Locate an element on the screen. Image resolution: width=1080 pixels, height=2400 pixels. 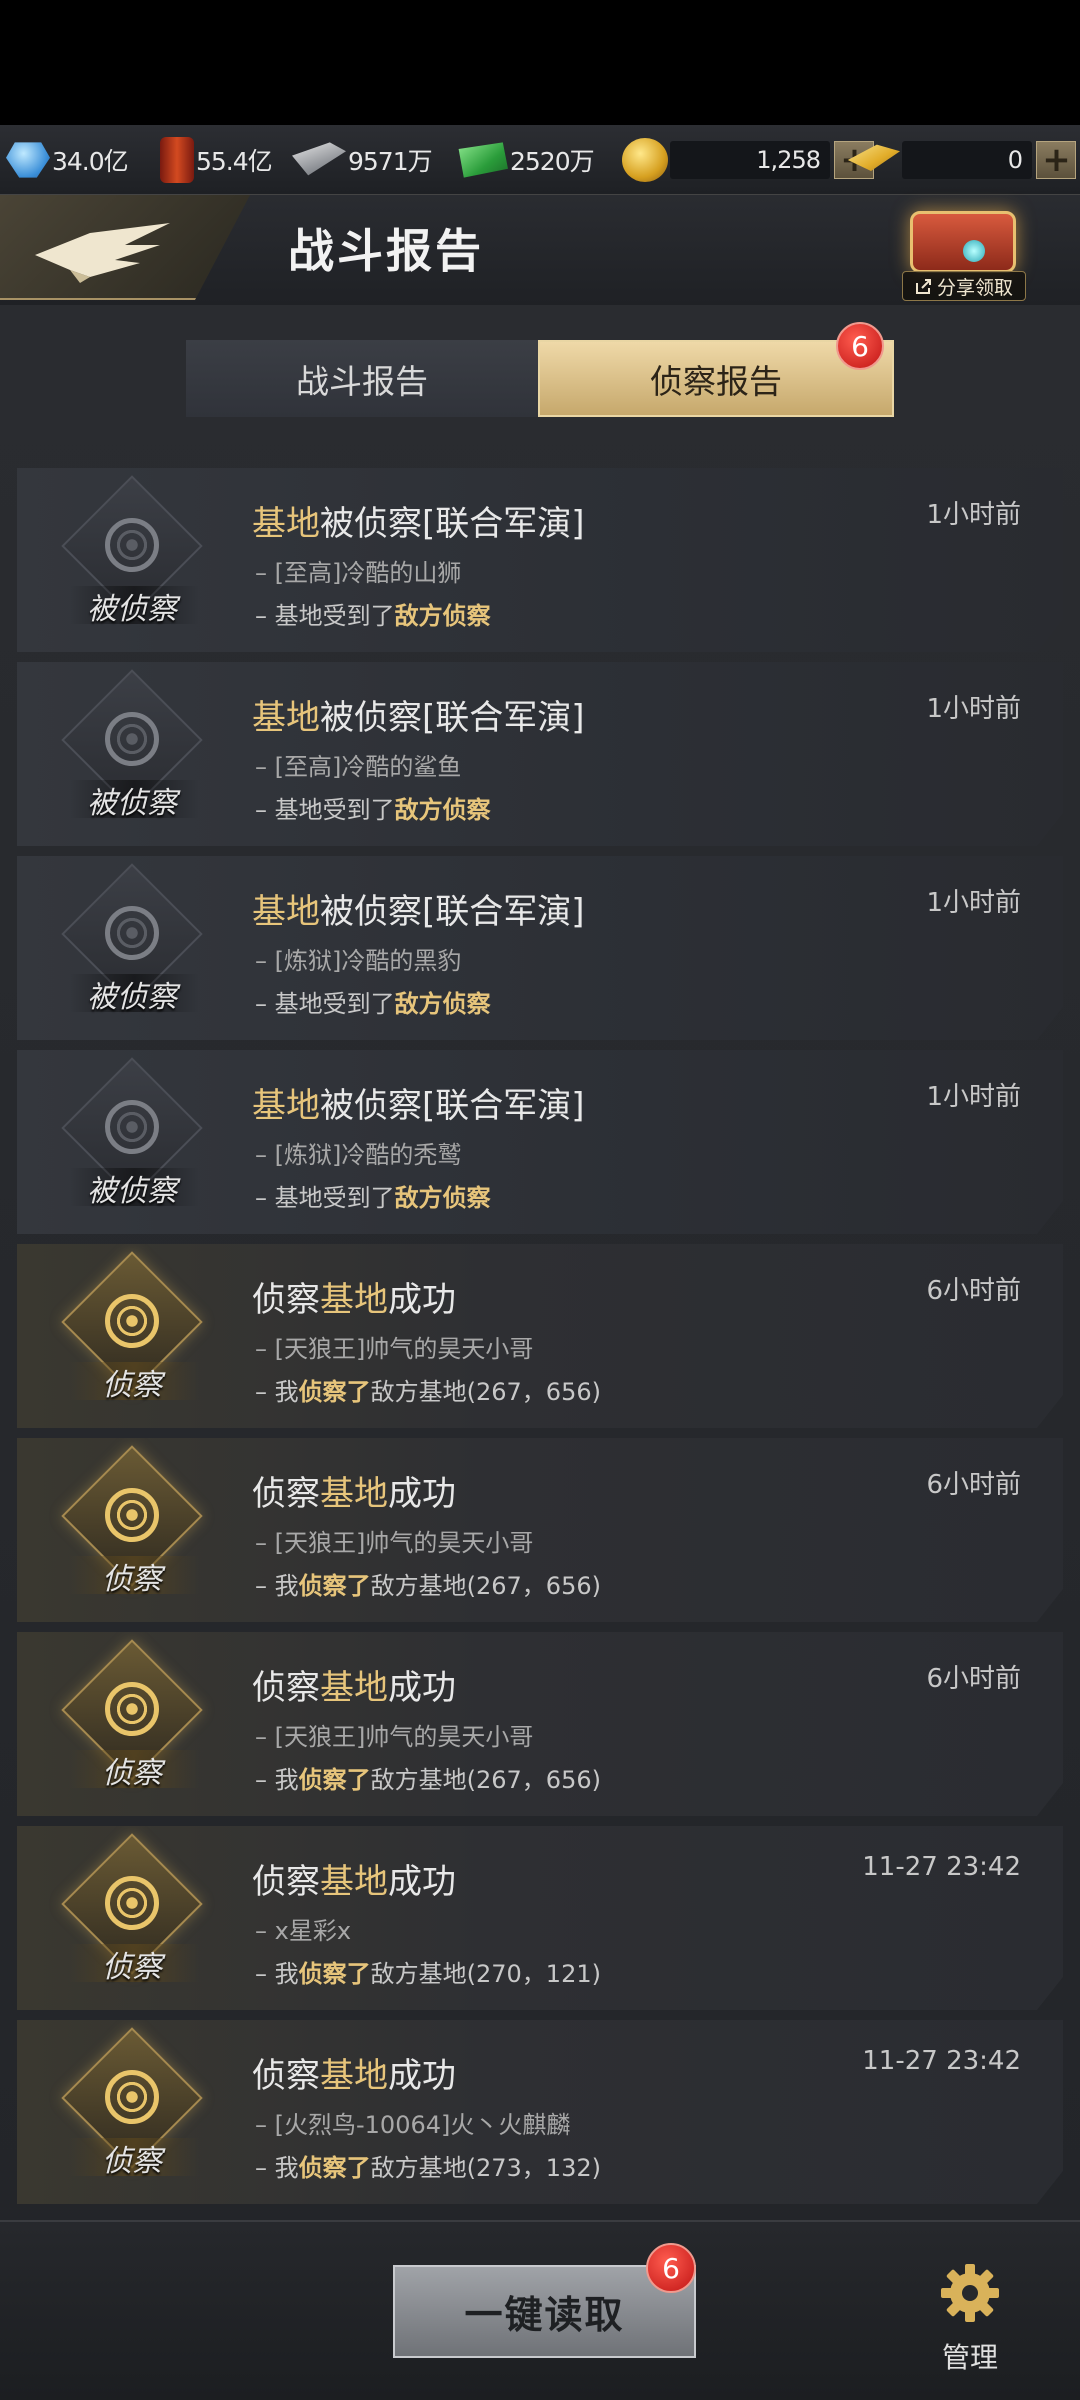
report-time: 6小时前 is located at coordinates (973, 1679).